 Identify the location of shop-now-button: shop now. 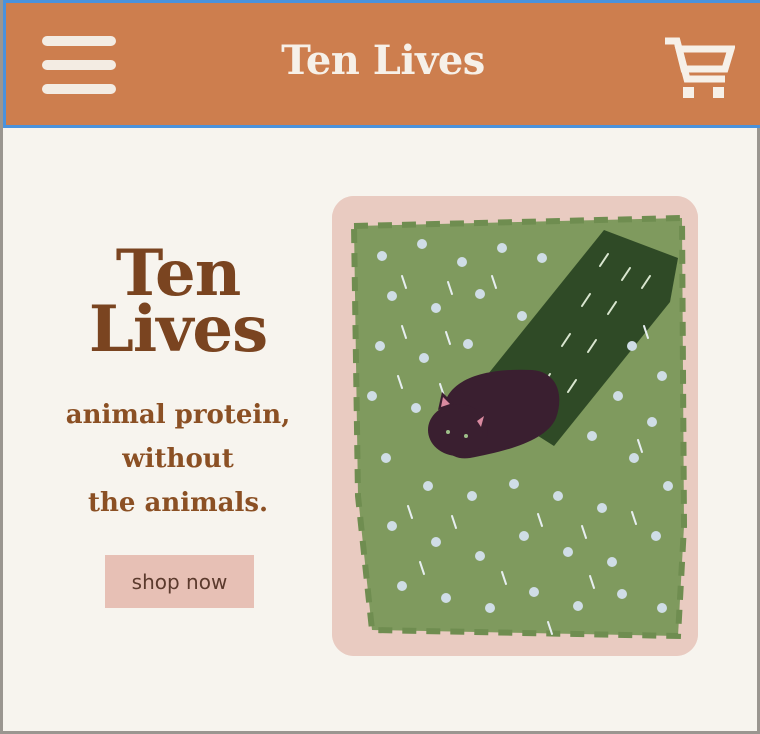
(179, 581).